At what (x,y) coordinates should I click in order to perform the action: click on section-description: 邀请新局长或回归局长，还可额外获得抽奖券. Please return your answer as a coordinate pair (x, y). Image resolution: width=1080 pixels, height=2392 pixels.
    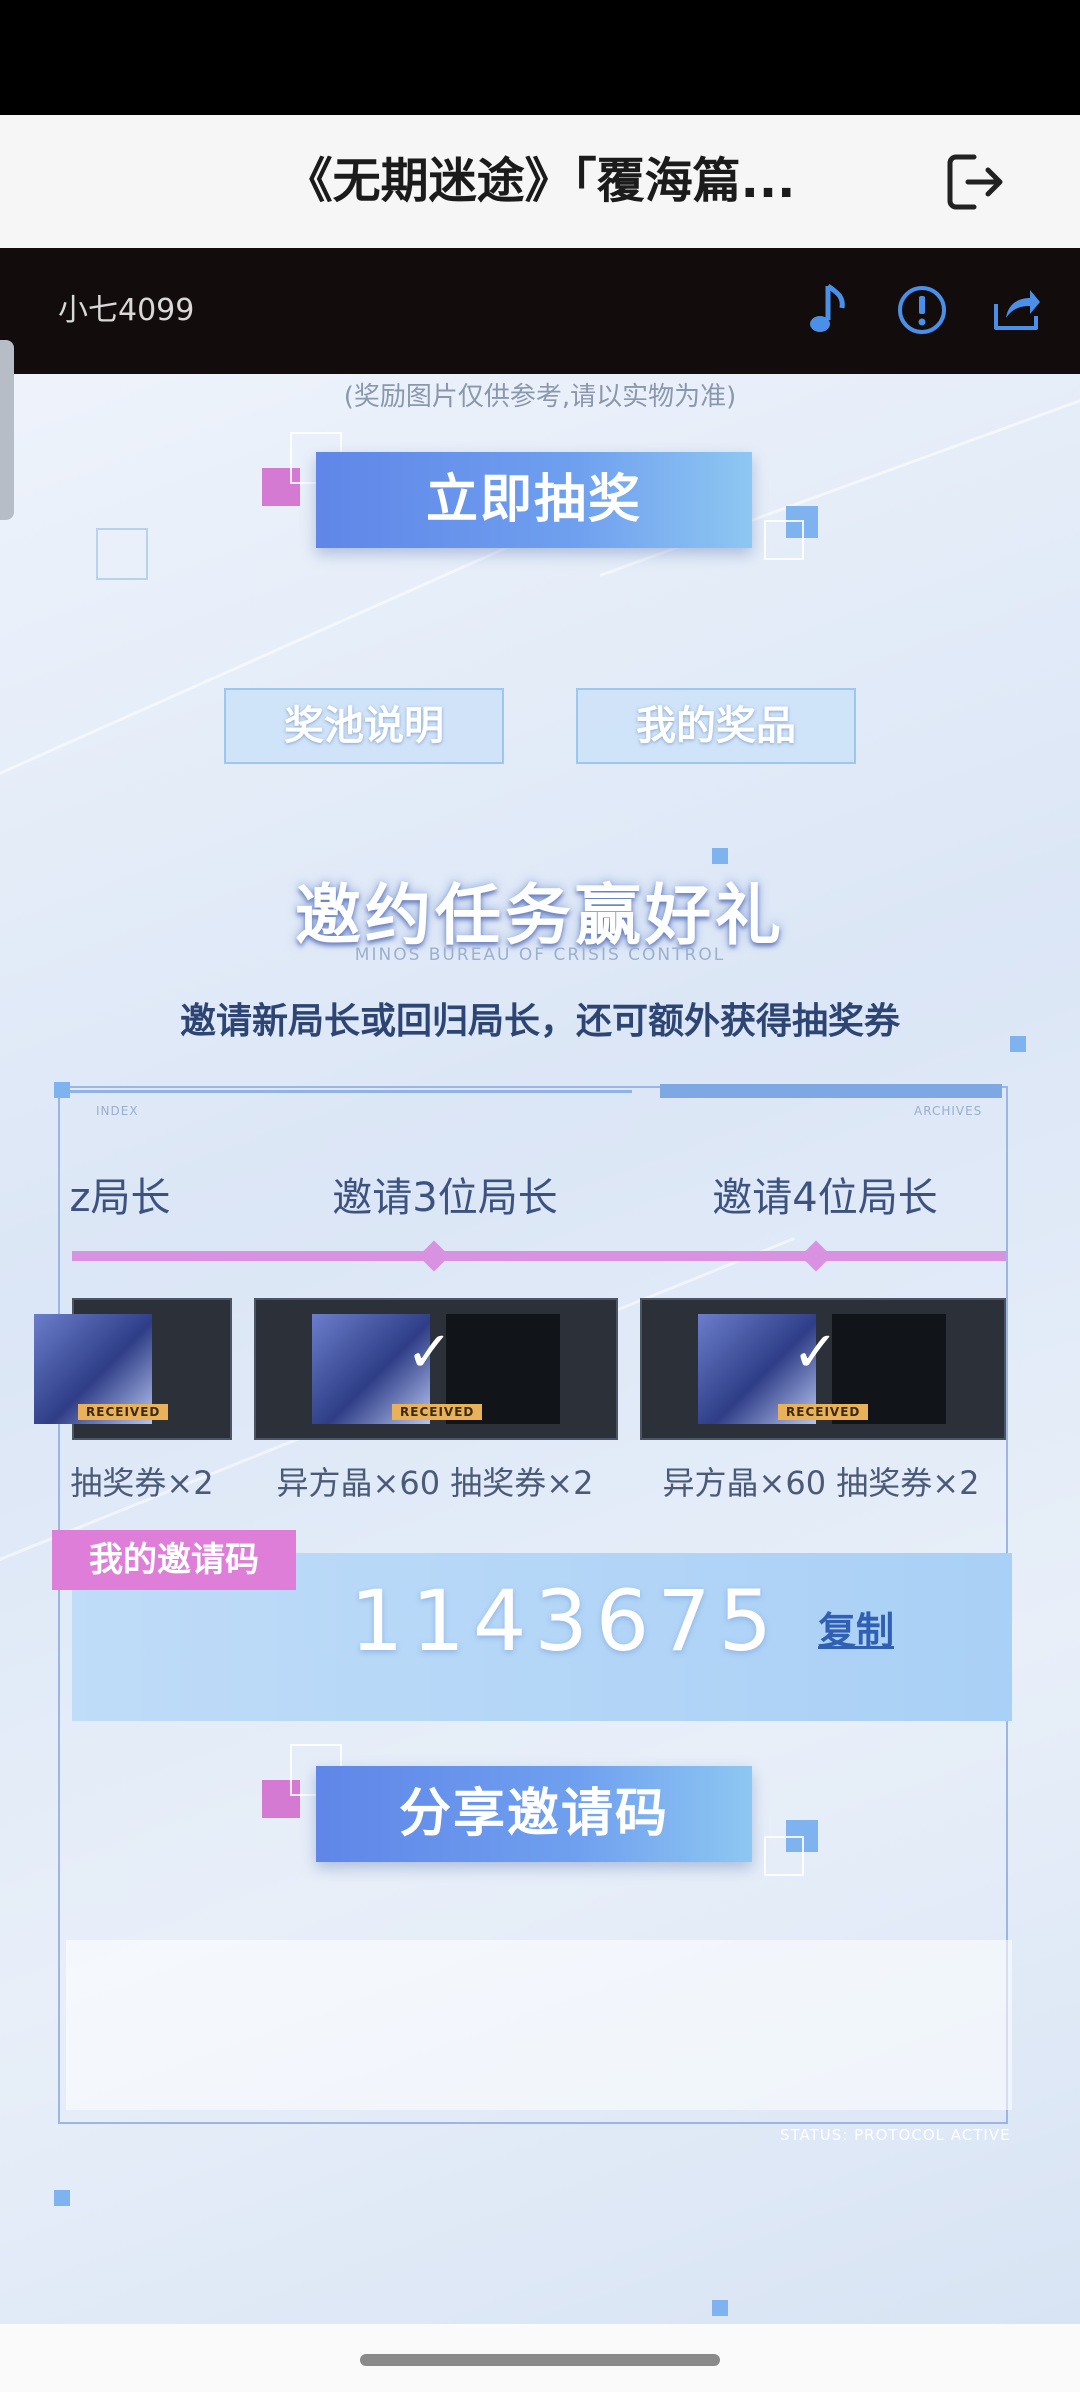
    Looking at the image, I should click on (539, 1021).